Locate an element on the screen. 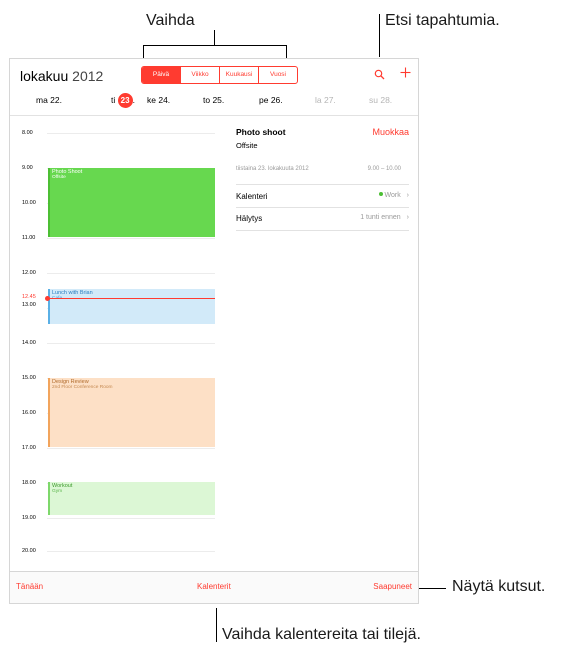 This screenshot has width=570, height=648. day-tue-today: ti 23. is located at coordinates (123, 100).